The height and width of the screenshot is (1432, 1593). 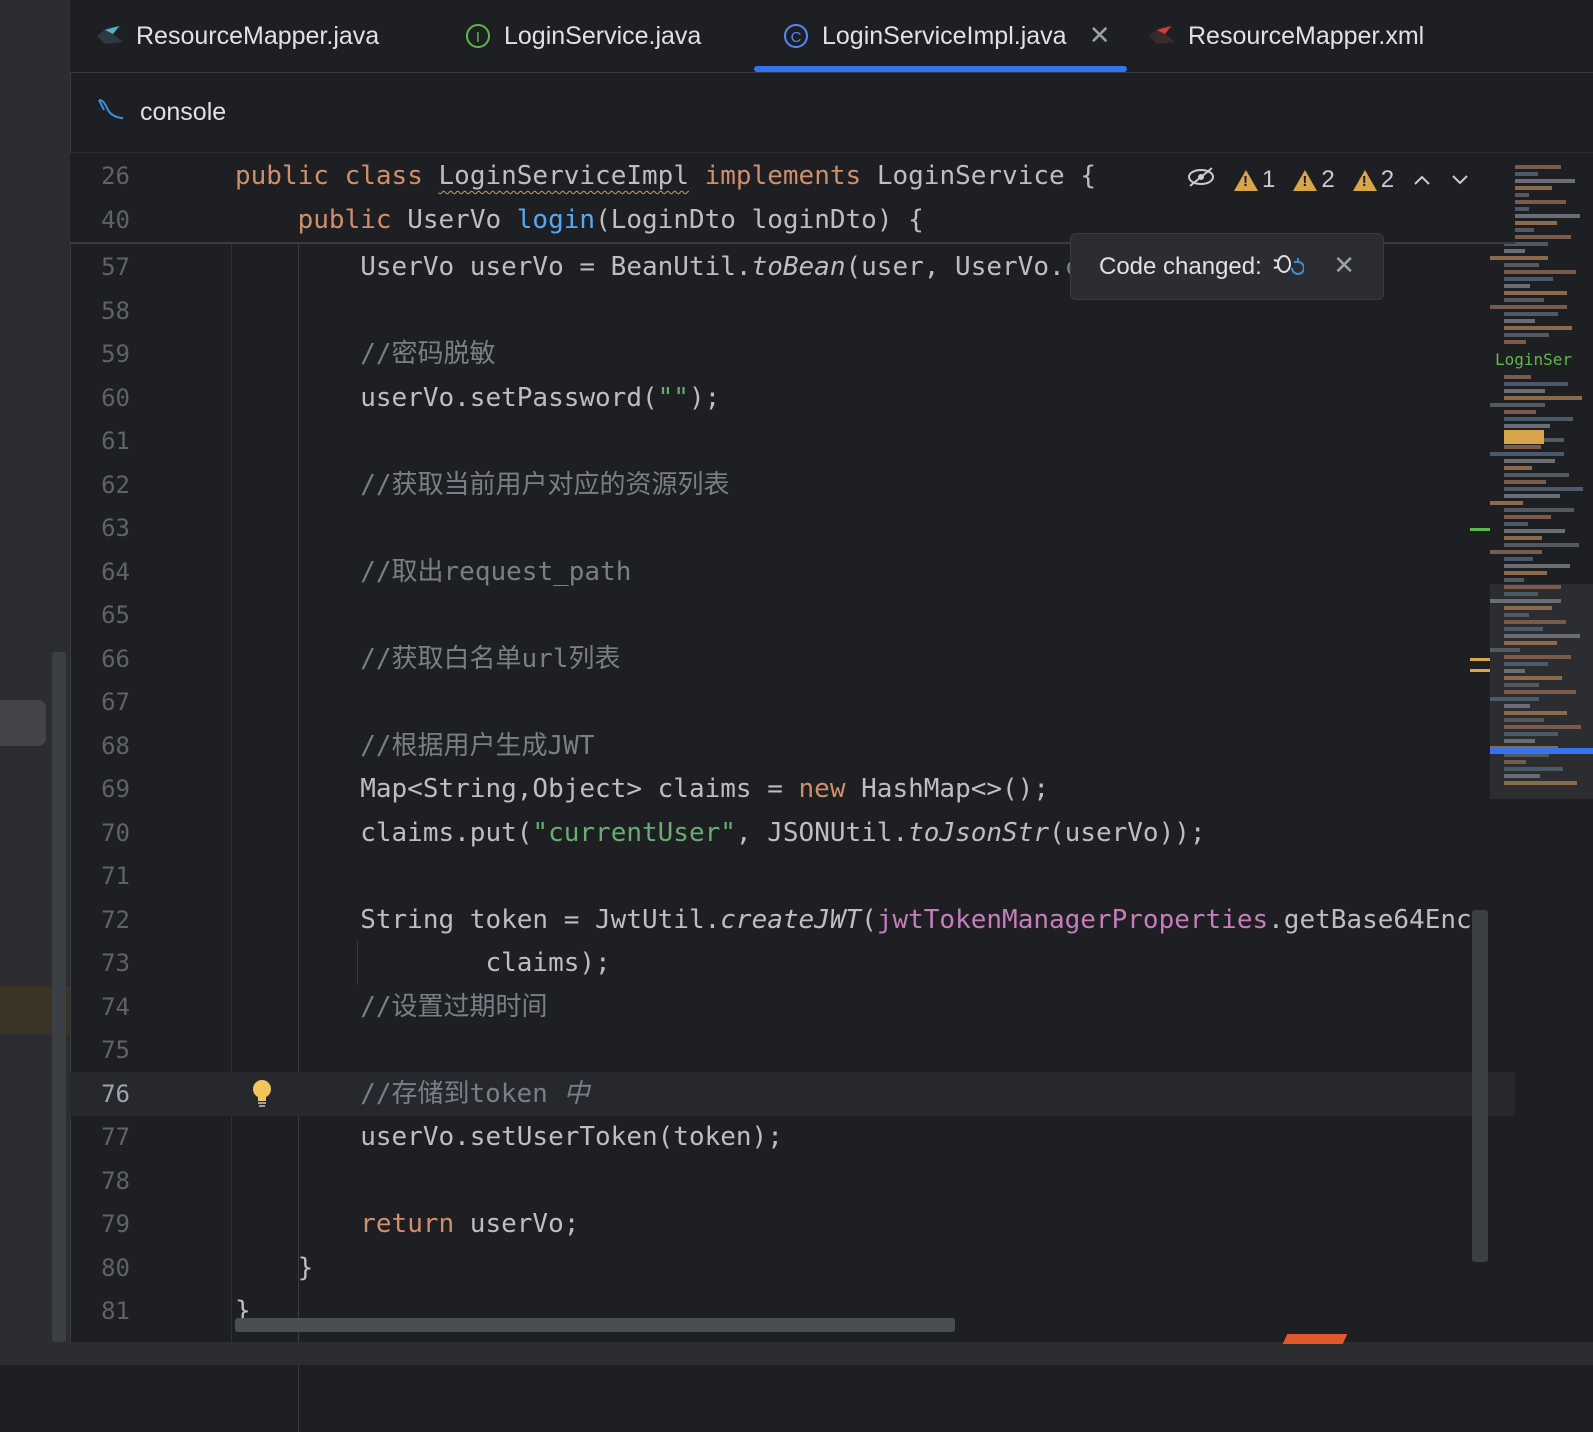 What do you see at coordinates (1588, 21) in the screenshot?
I see `more-tabs-icon: ⋮` at bounding box center [1588, 21].